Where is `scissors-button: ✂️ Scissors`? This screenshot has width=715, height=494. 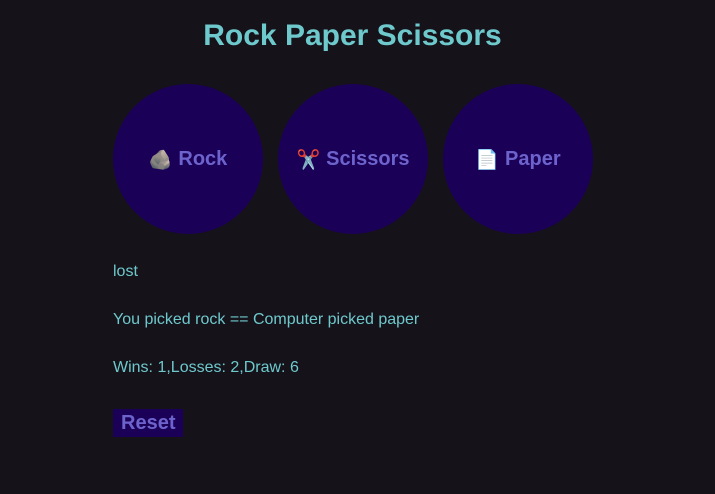
scissors-button: ✂️ Scissors is located at coordinates (353, 159).